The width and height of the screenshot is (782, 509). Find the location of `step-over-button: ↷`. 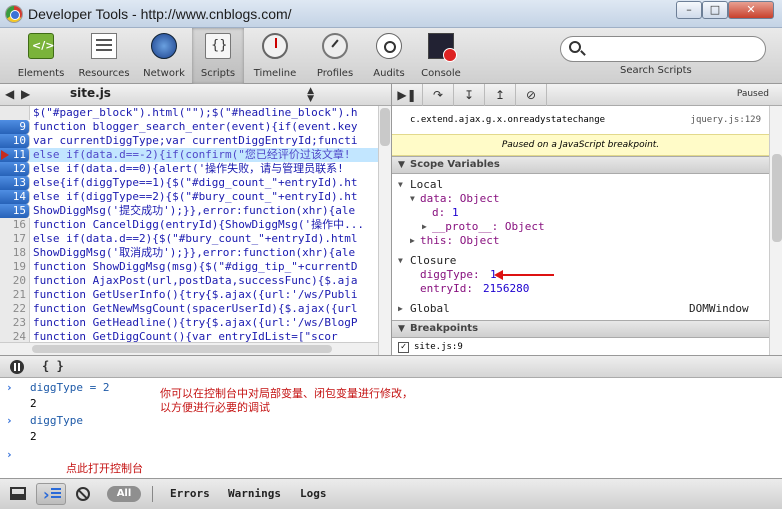

step-over-button: ↷ is located at coordinates (438, 95).